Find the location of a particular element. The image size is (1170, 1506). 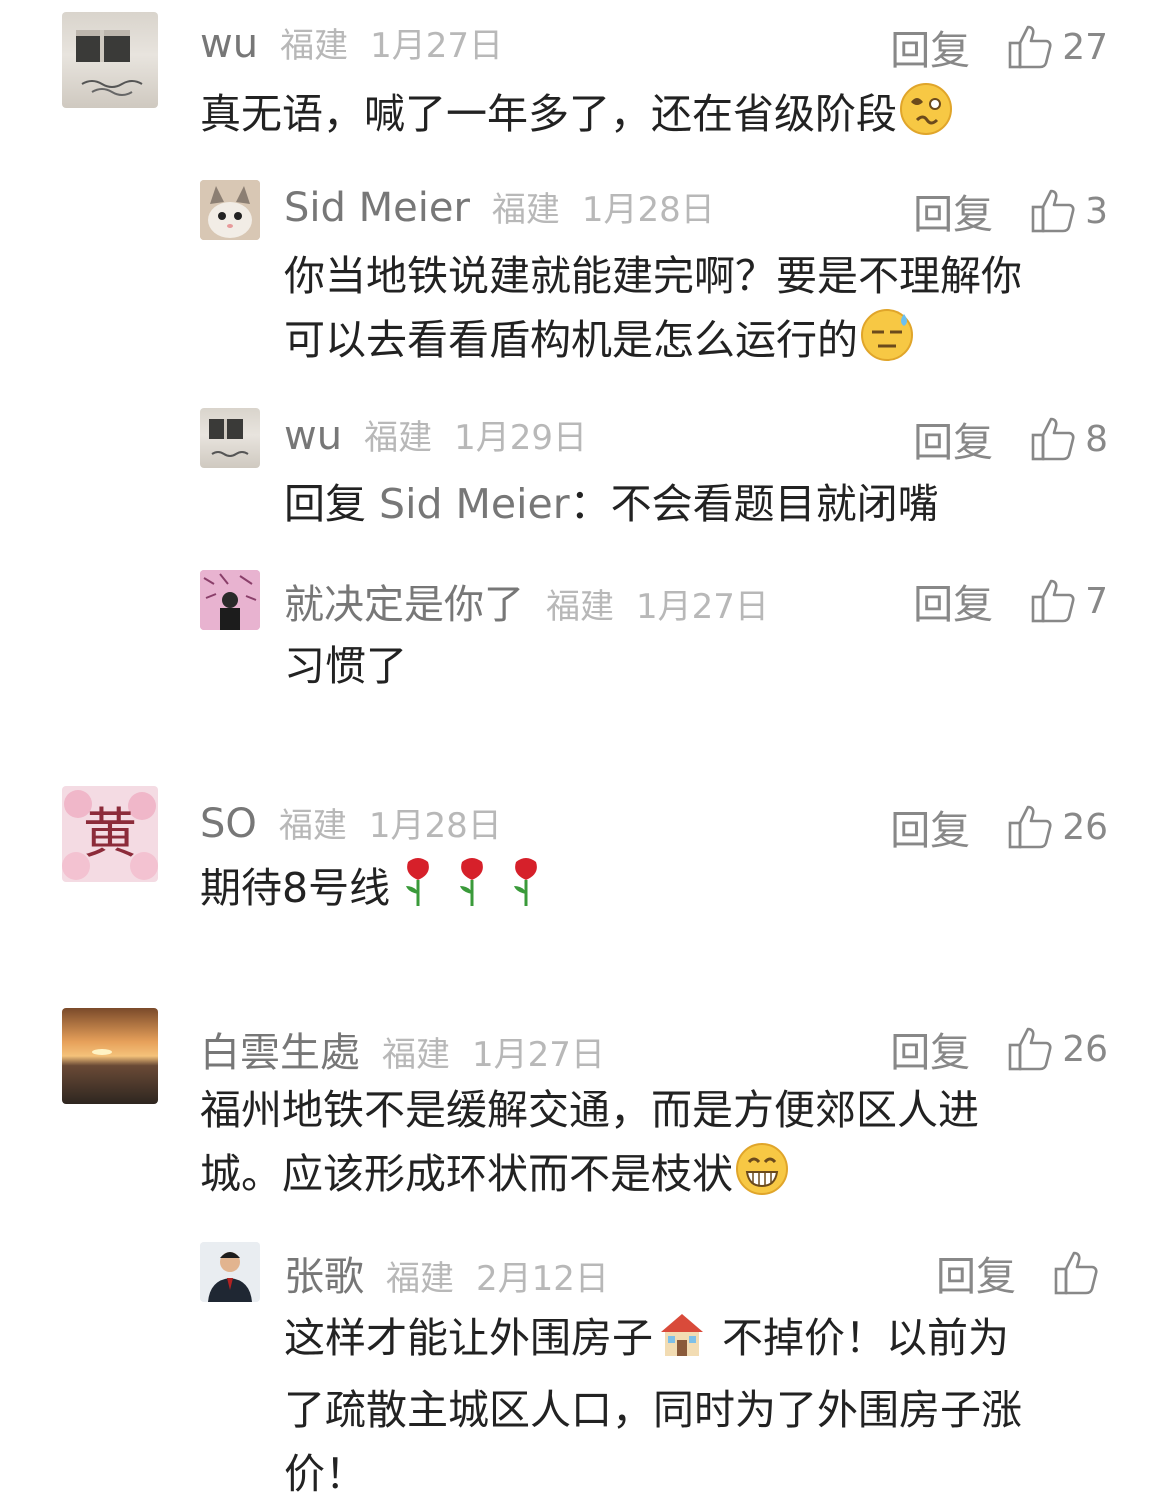

sweat-face-icon is located at coordinates (887, 344).